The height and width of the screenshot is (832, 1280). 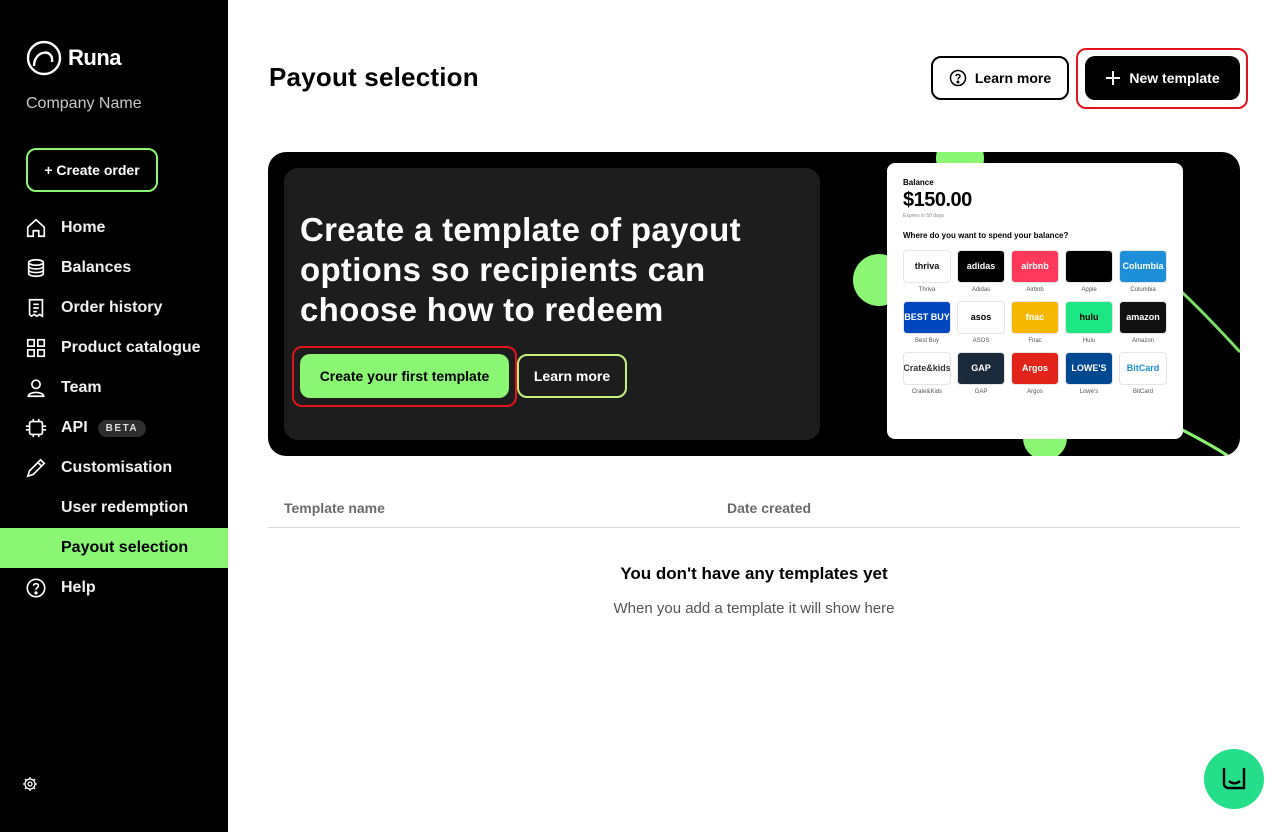 I want to click on brand-name: Adidas, so click(x=981, y=290).